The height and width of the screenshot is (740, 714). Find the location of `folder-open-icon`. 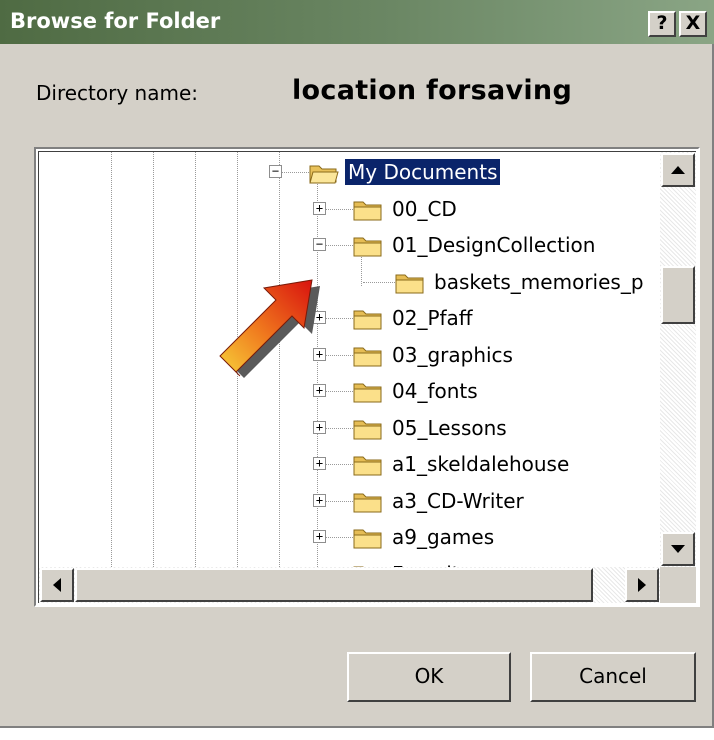

folder-open-icon is located at coordinates (324, 174).